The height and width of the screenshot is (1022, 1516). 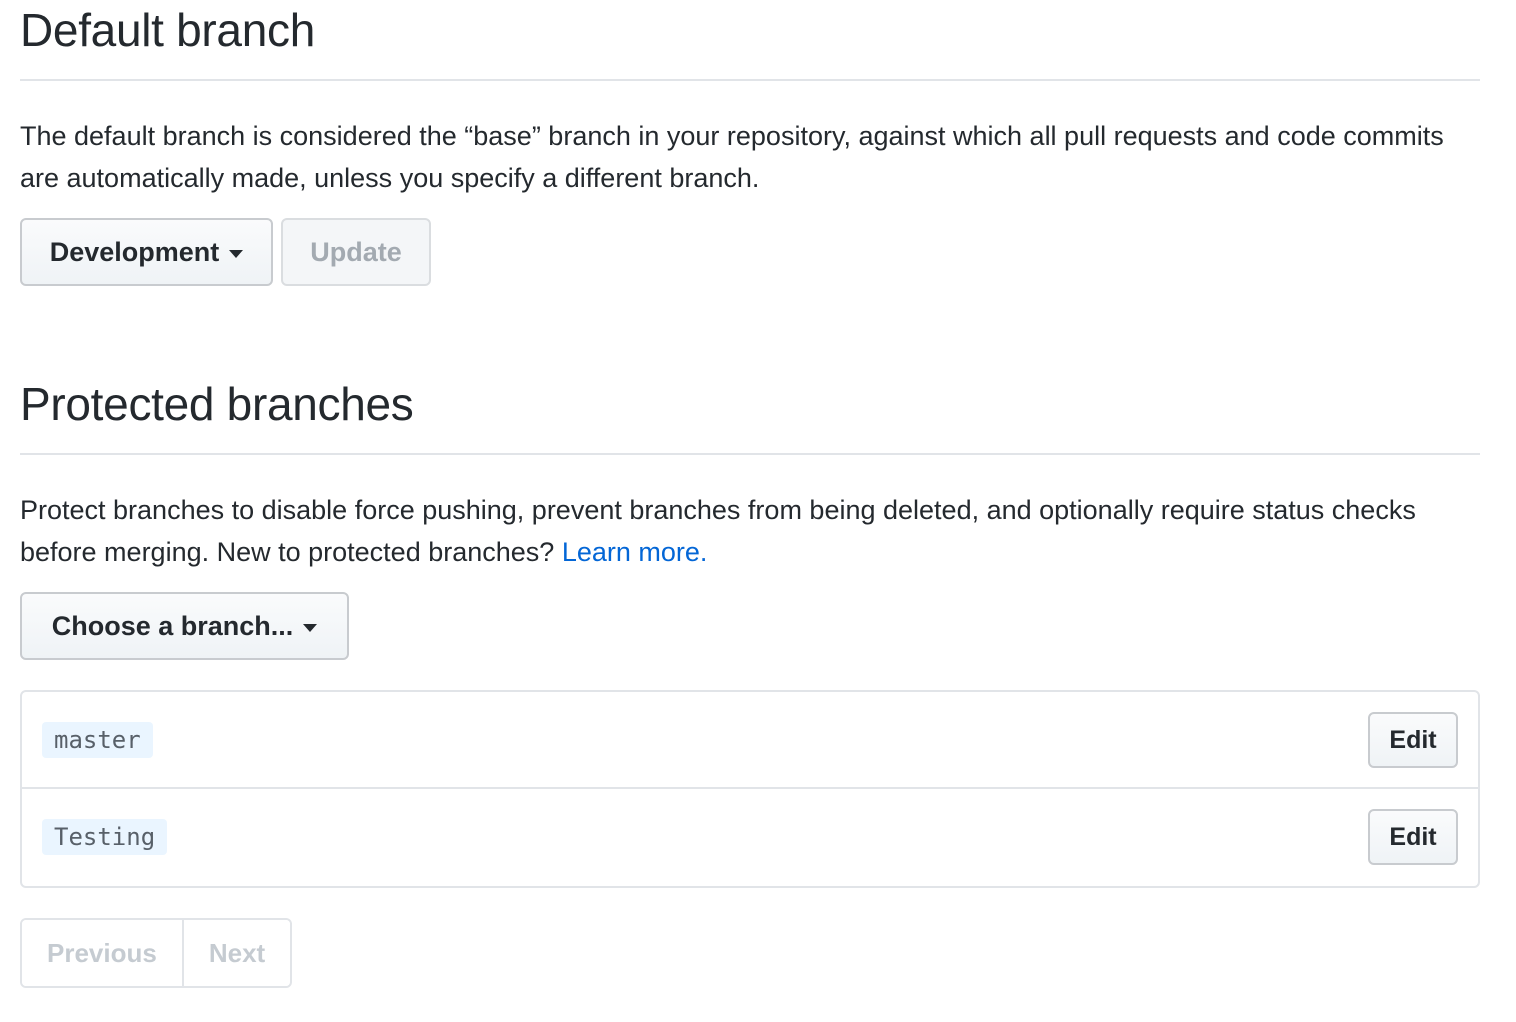 I want to click on protected-branches-heading: Protected branches, so click(x=217, y=404).